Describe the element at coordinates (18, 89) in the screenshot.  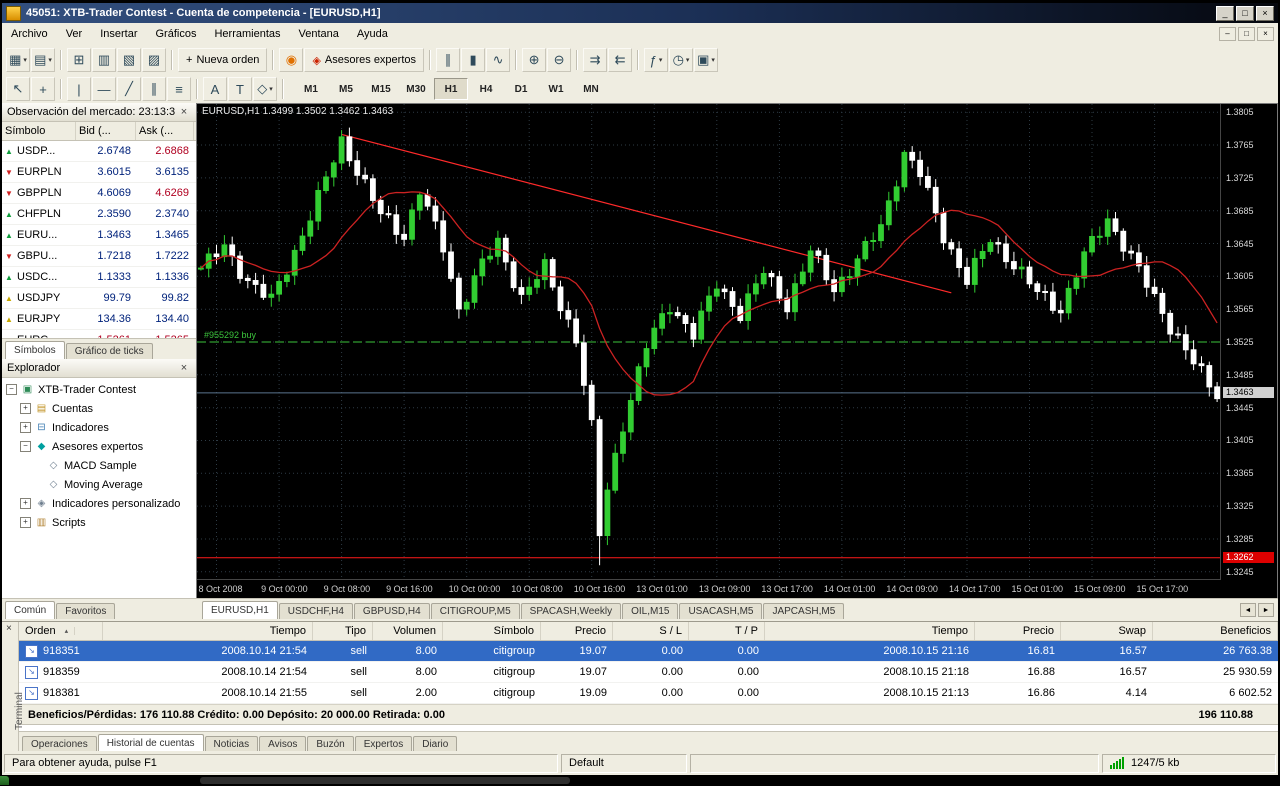
I see `cursor-icon: ↖` at that location.